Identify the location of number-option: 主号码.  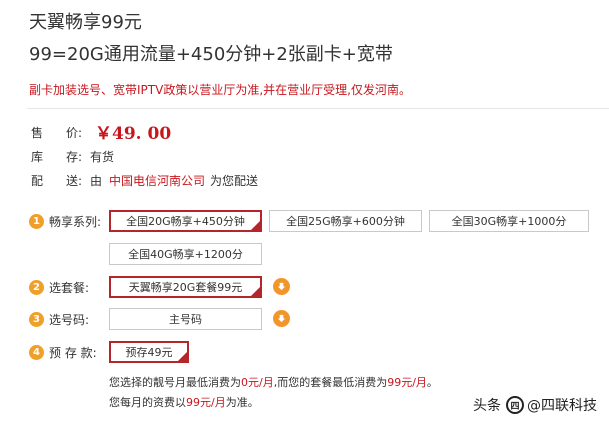
(185, 319).